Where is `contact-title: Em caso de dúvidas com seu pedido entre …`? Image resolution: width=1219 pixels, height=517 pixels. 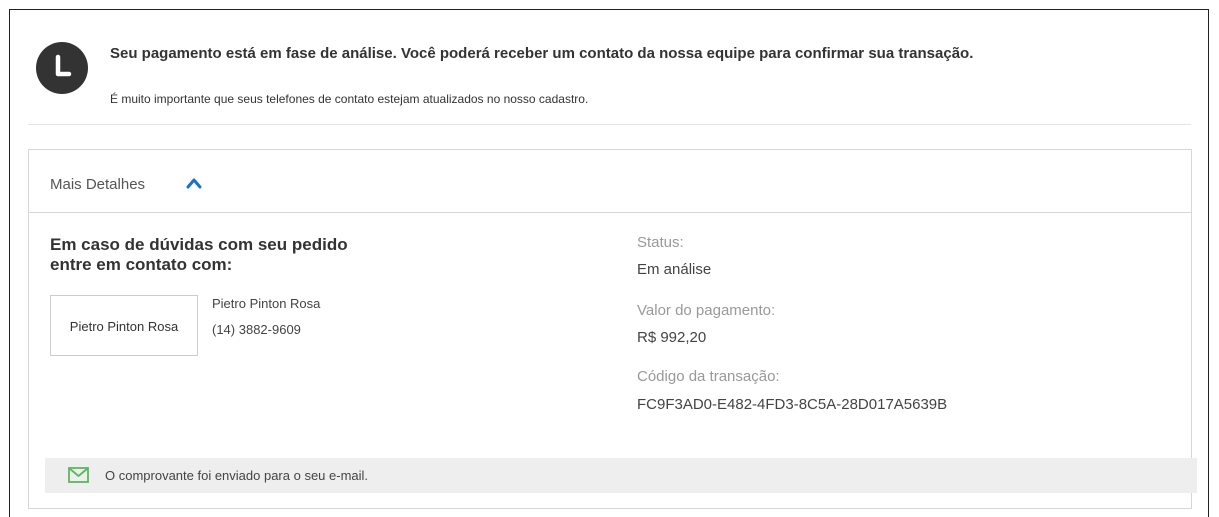
contact-title: Em caso de dúvidas com seu pedido entre … is located at coordinates (199, 254).